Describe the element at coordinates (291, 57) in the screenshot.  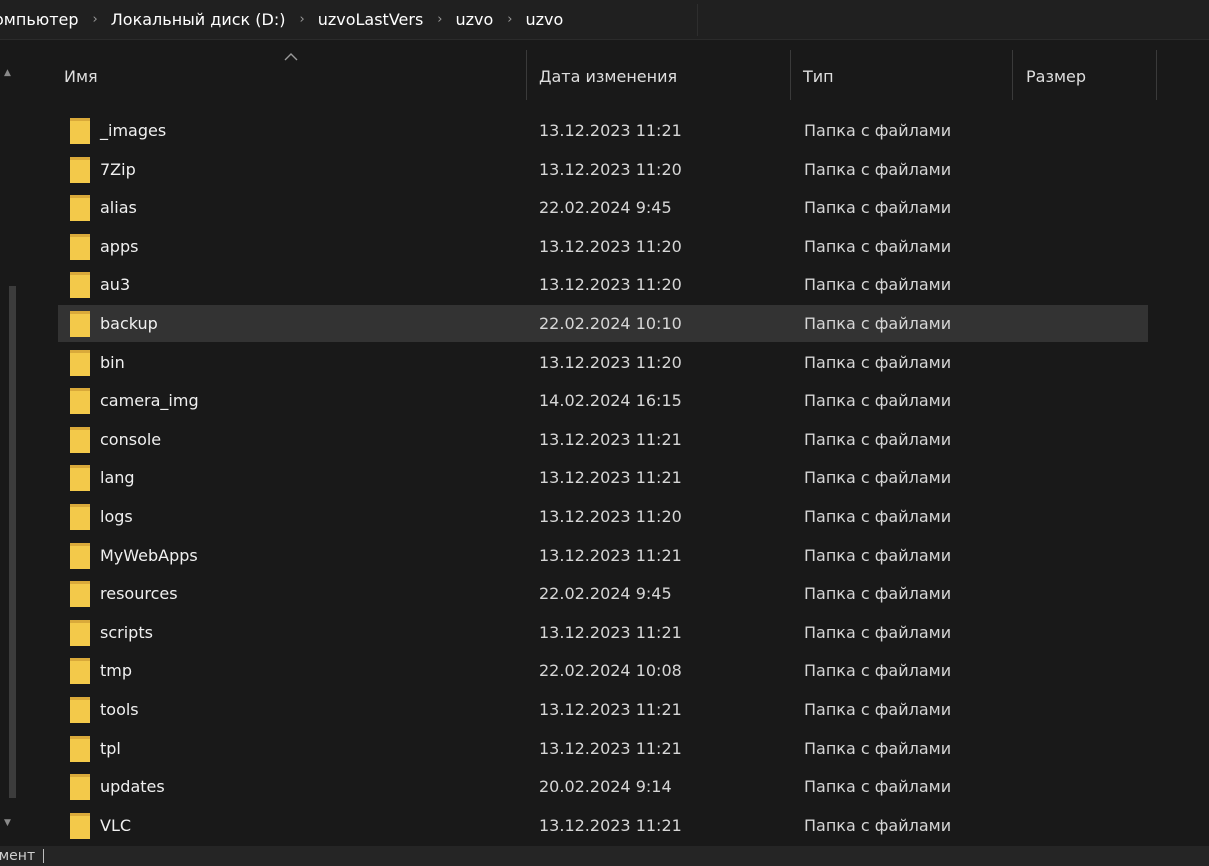
I see `sort-ascending-icon` at that location.